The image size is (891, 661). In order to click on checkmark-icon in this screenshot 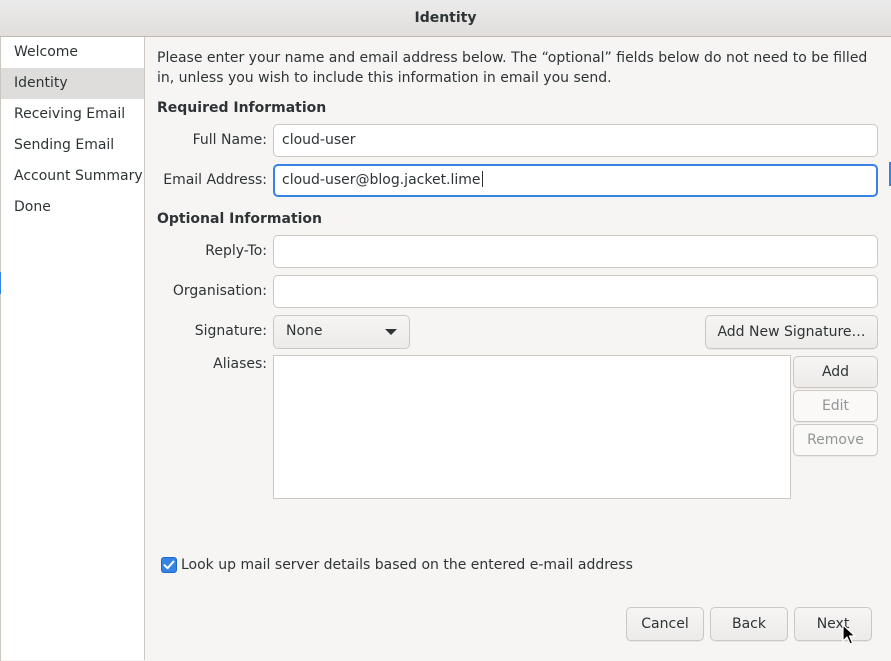, I will do `click(169, 565)`.